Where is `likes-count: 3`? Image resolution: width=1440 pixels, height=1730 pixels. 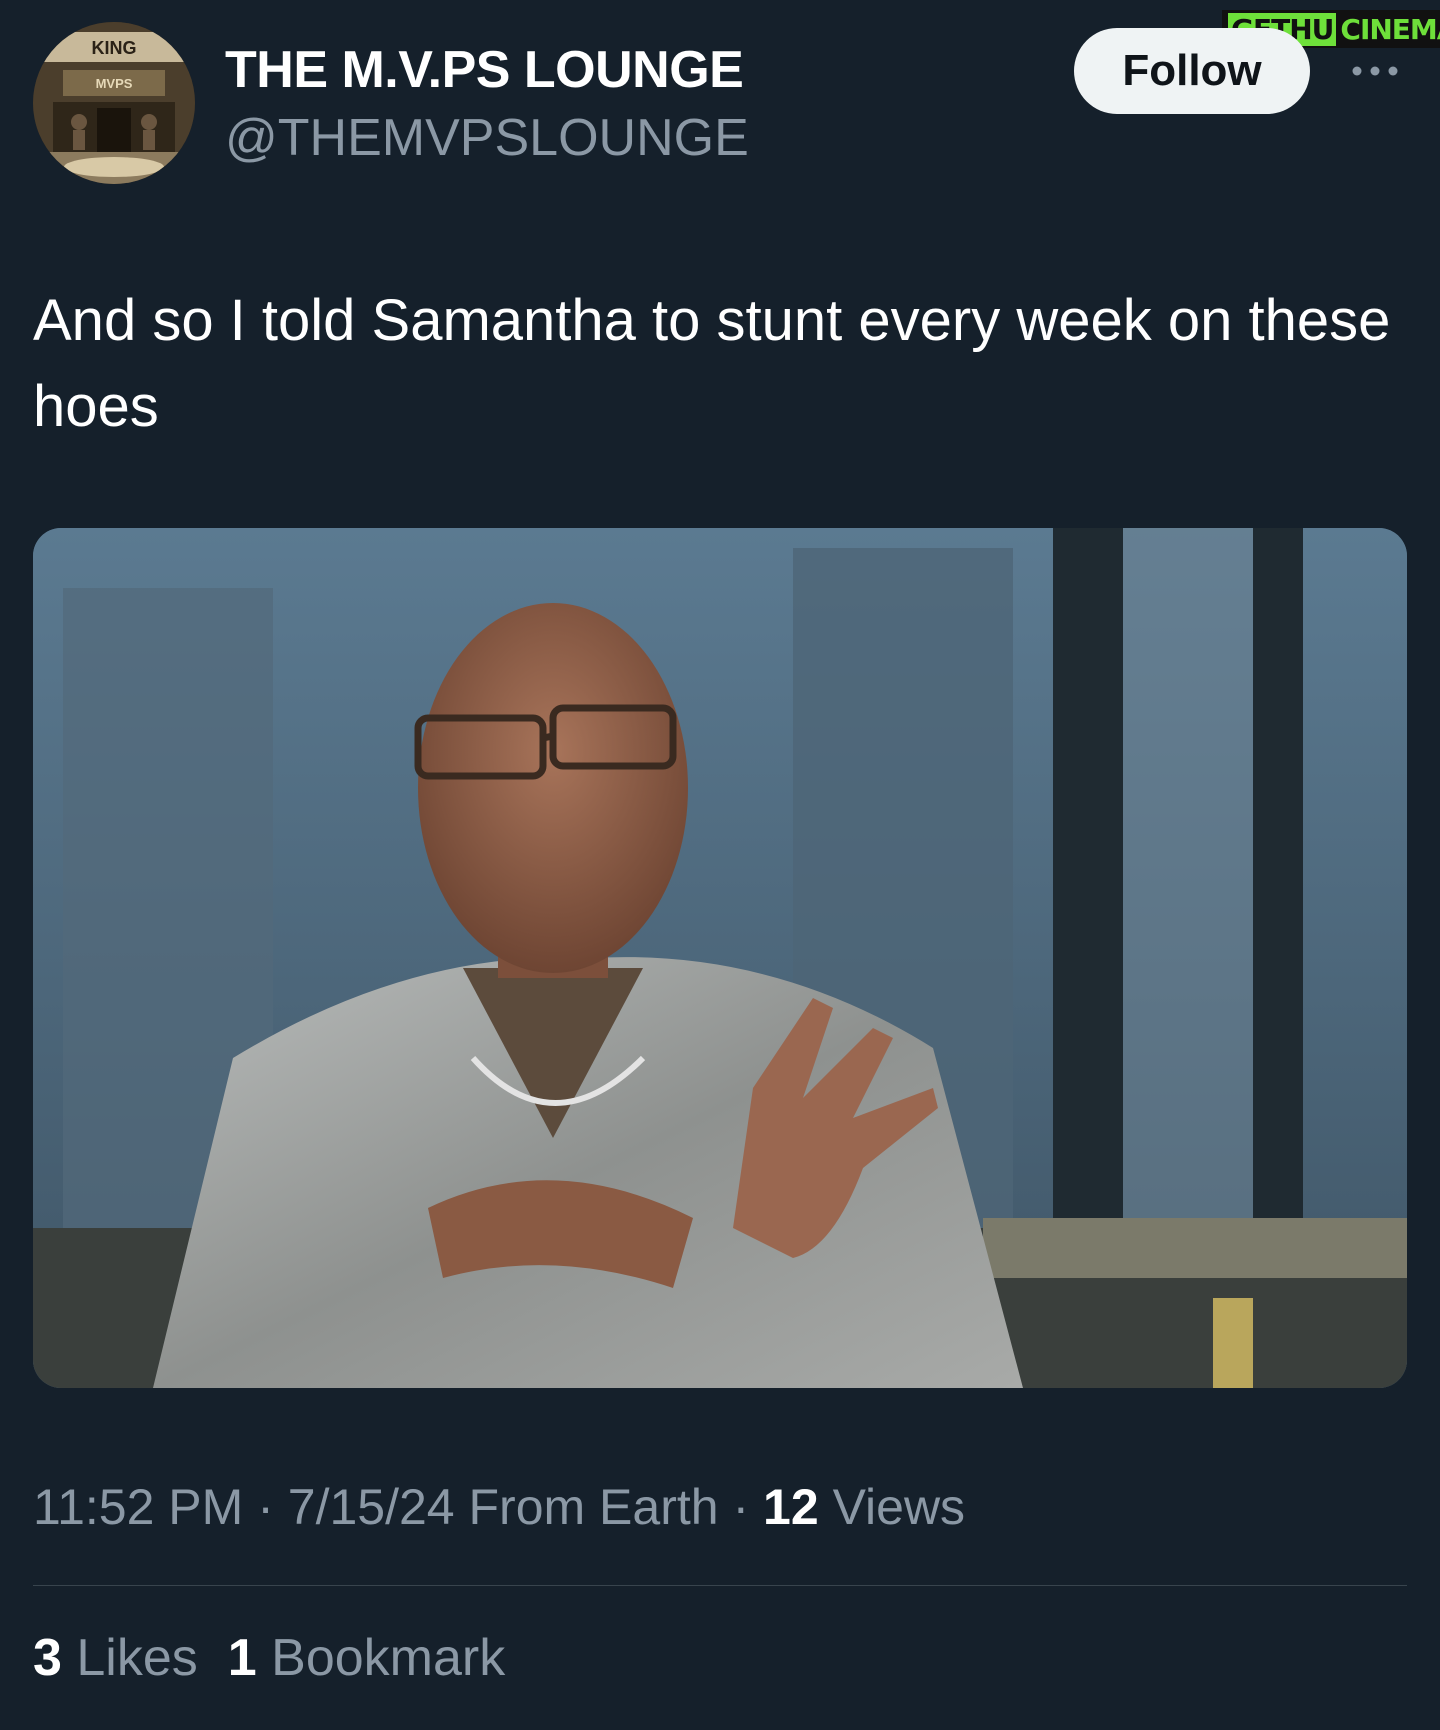 likes-count: 3 is located at coordinates (47, 1658).